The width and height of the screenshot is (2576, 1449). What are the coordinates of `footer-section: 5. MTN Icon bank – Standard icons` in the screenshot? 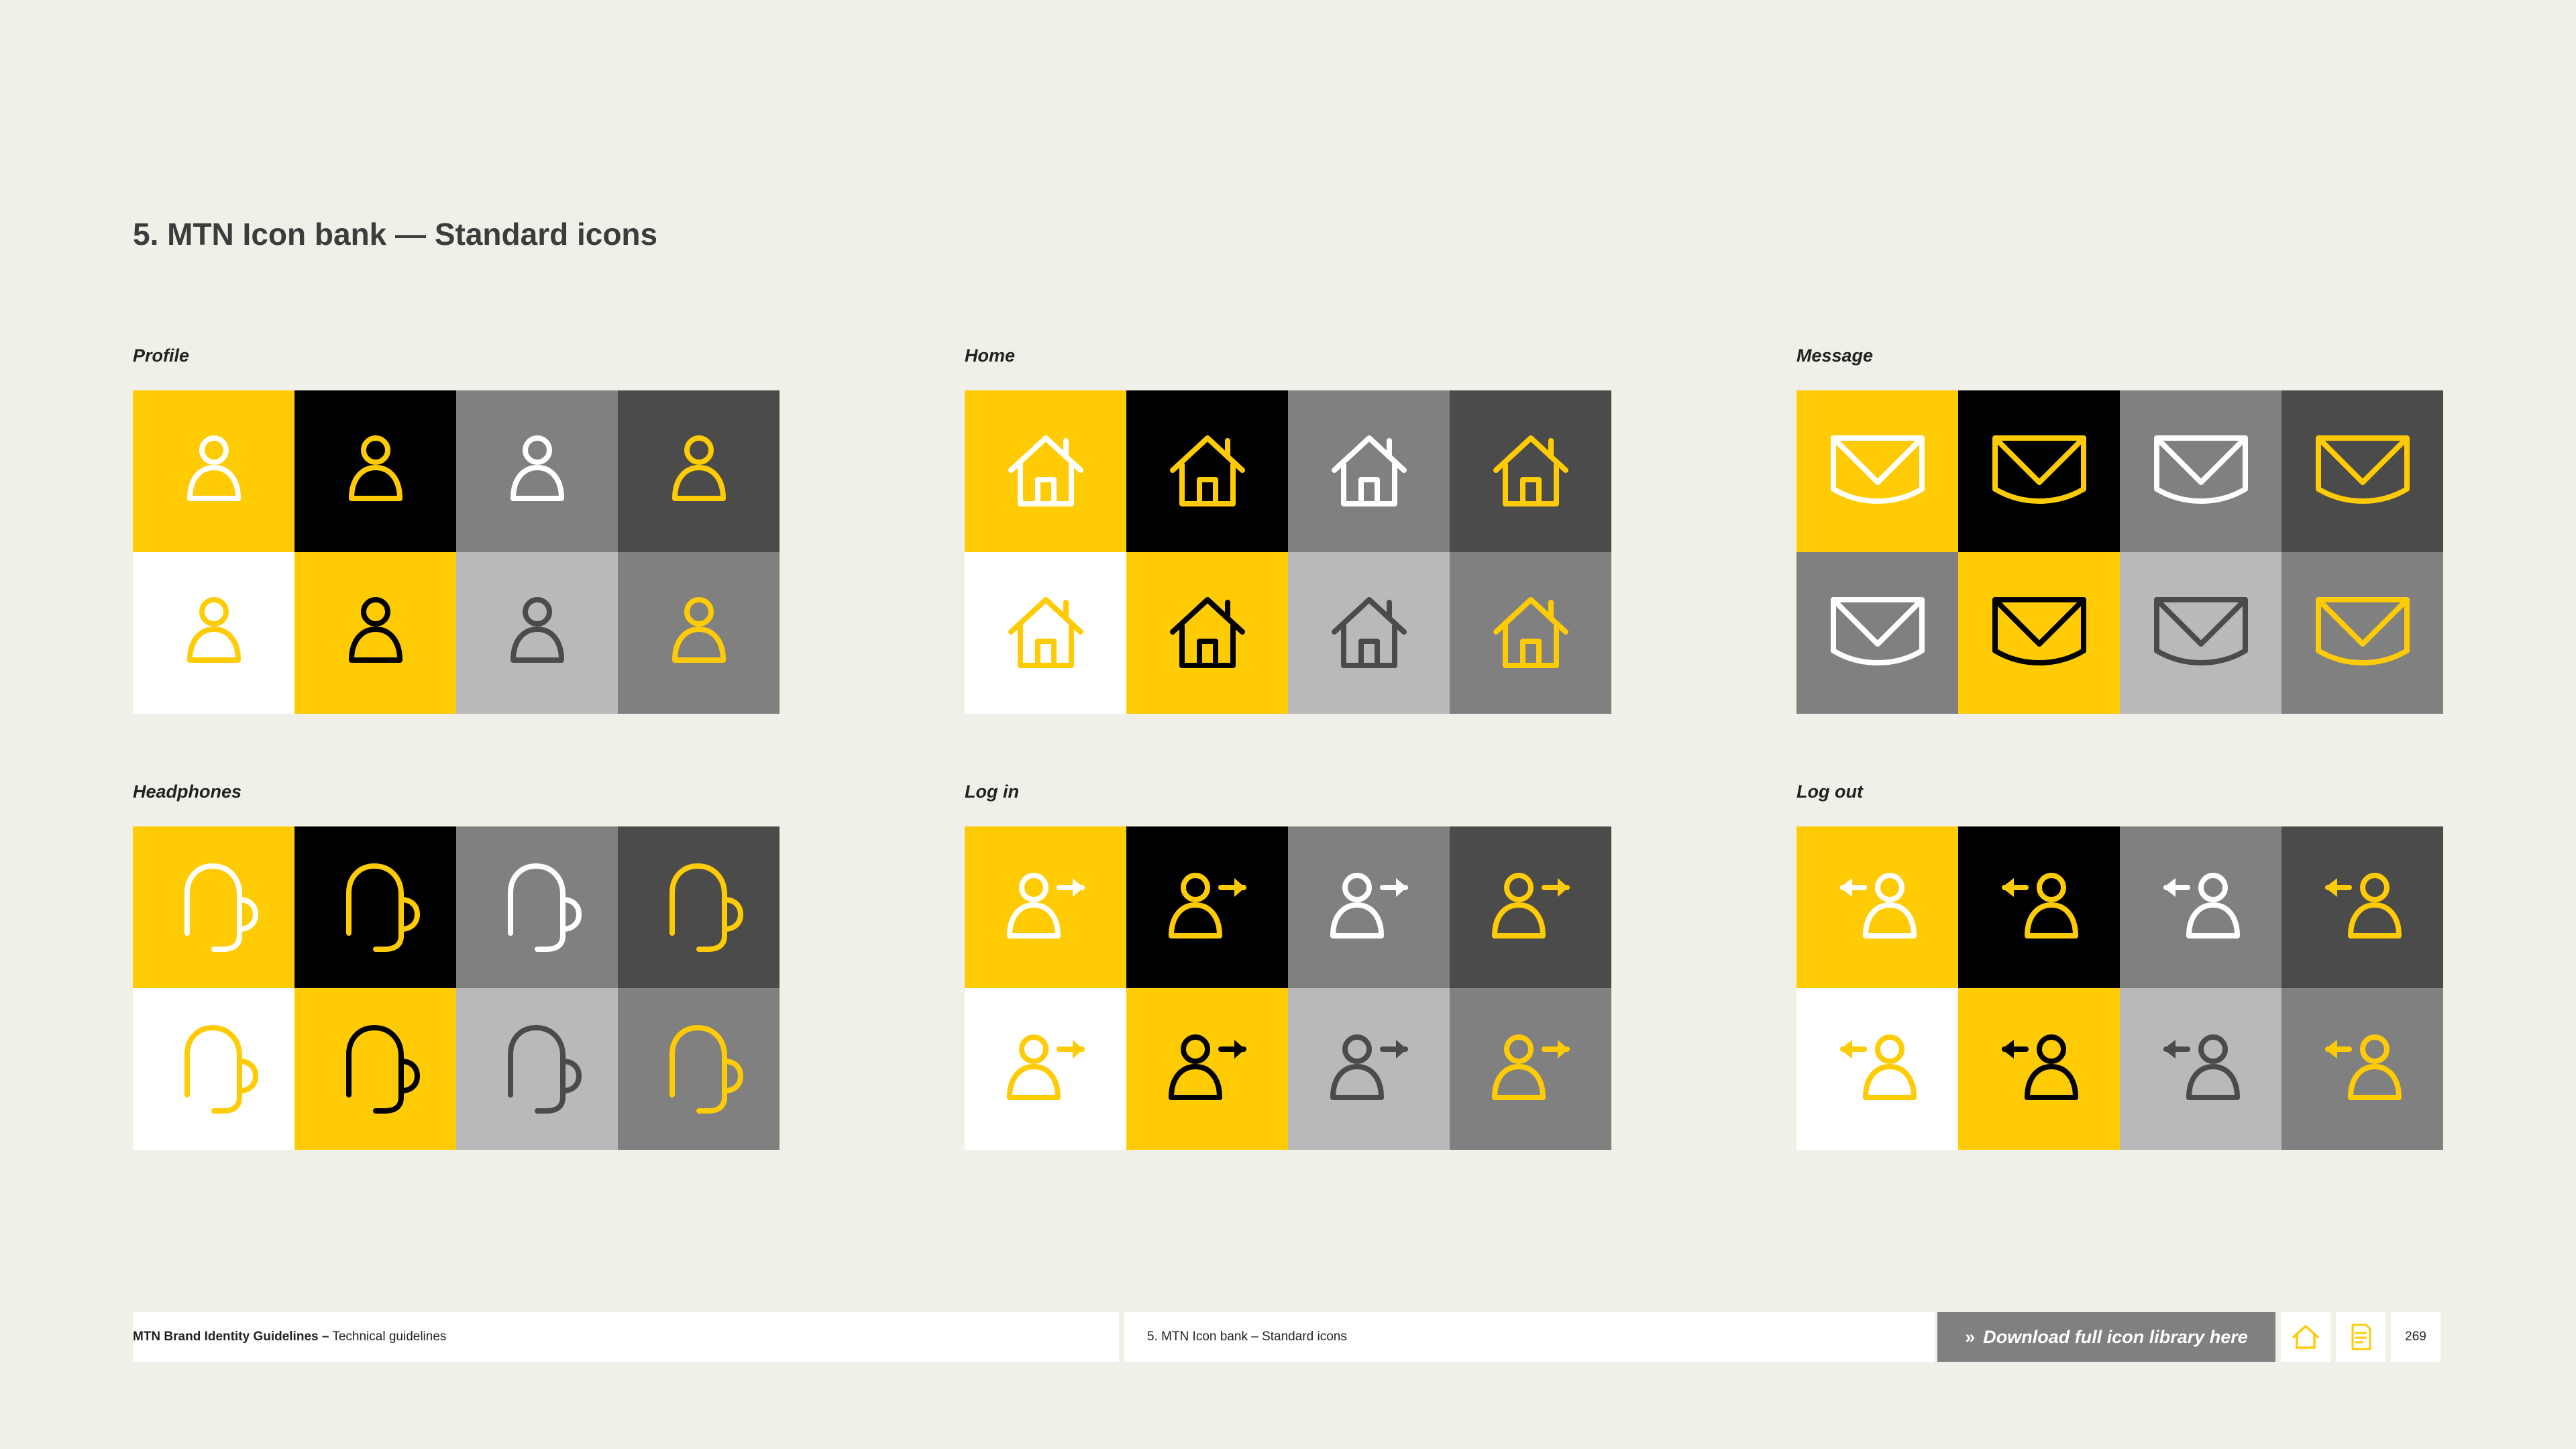 It's located at (1529, 1337).